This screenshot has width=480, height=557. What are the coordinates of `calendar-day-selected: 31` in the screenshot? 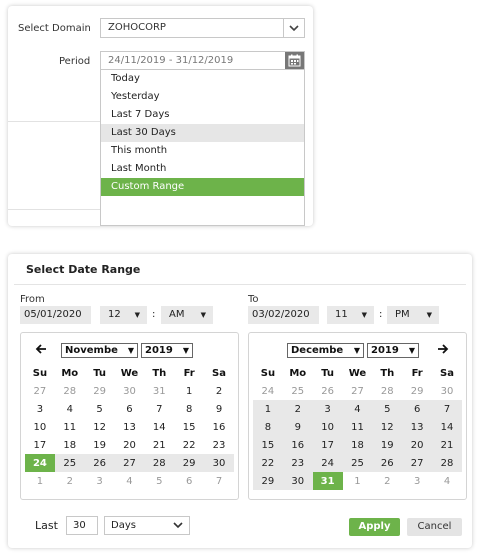 It's located at (327, 481).